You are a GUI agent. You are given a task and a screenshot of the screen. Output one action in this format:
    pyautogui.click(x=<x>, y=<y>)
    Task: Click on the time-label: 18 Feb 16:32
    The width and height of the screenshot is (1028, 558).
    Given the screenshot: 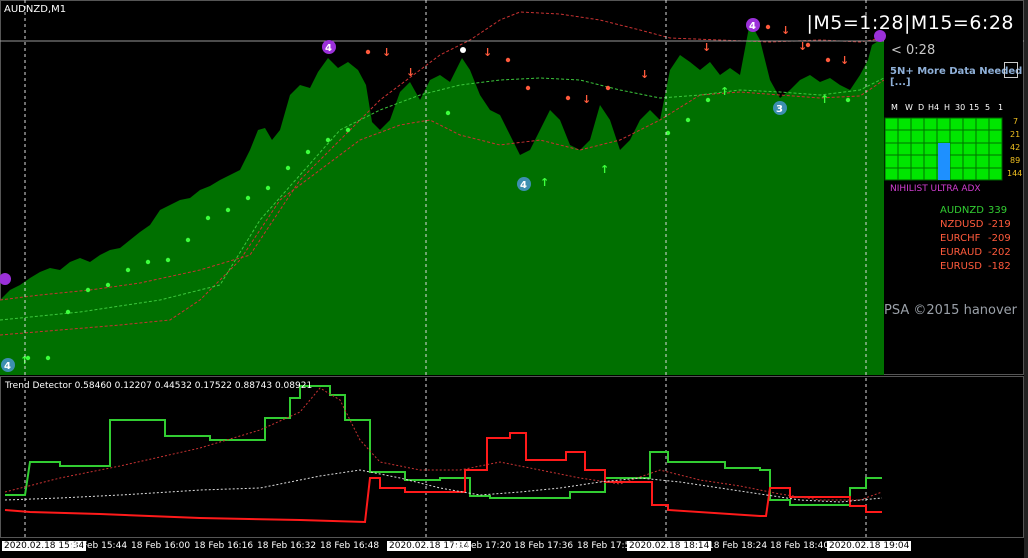 What is the action you would take?
    pyautogui.click(x=287, y=546)
    